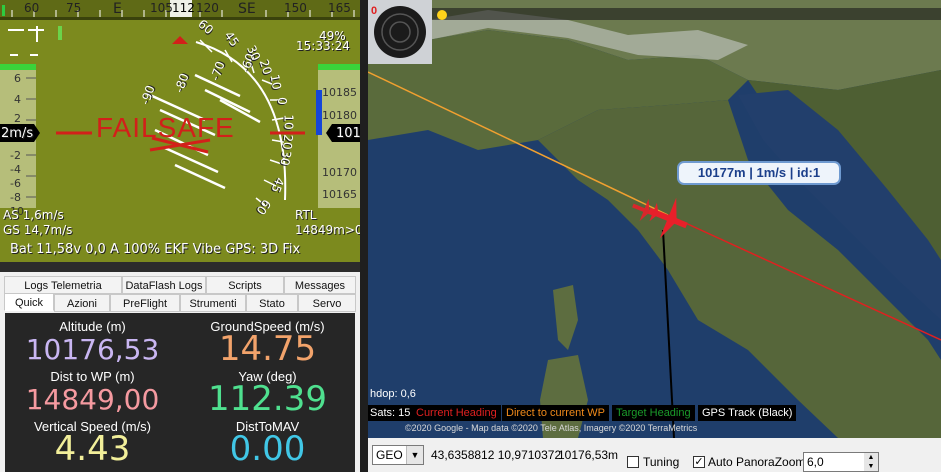  Describe the element at coordinates (29, 302) in the screenshot. I see `tab-quick: Quick` at that location.